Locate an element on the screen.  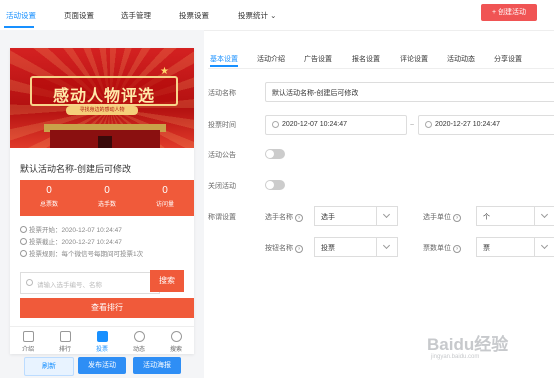
player-search-input: 请输入选手编号、名称 is located at coordinates (90, 283).